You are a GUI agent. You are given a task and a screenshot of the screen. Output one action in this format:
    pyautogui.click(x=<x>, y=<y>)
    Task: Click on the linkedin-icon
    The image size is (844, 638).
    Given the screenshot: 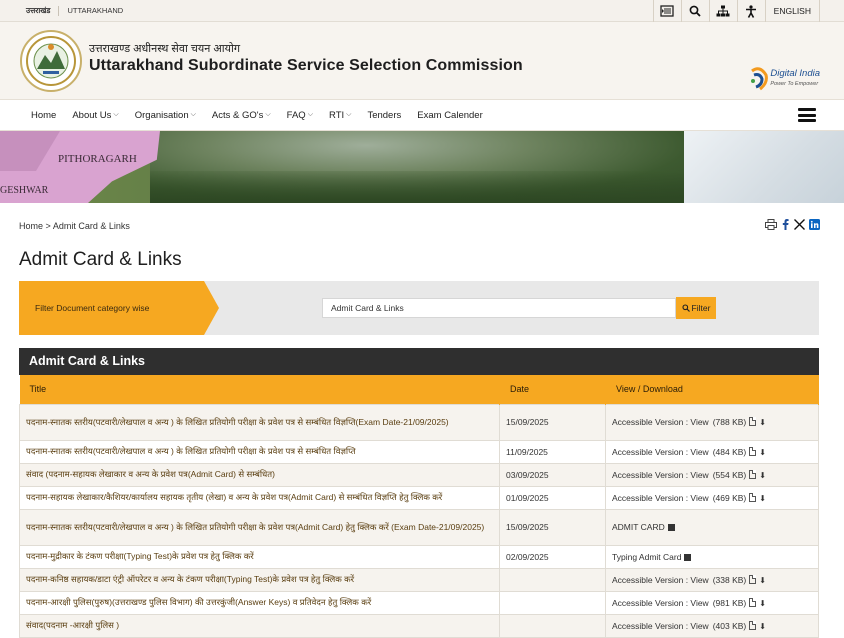 What is the action you would take?
    pyautogui.click(x=814, y=224)
    